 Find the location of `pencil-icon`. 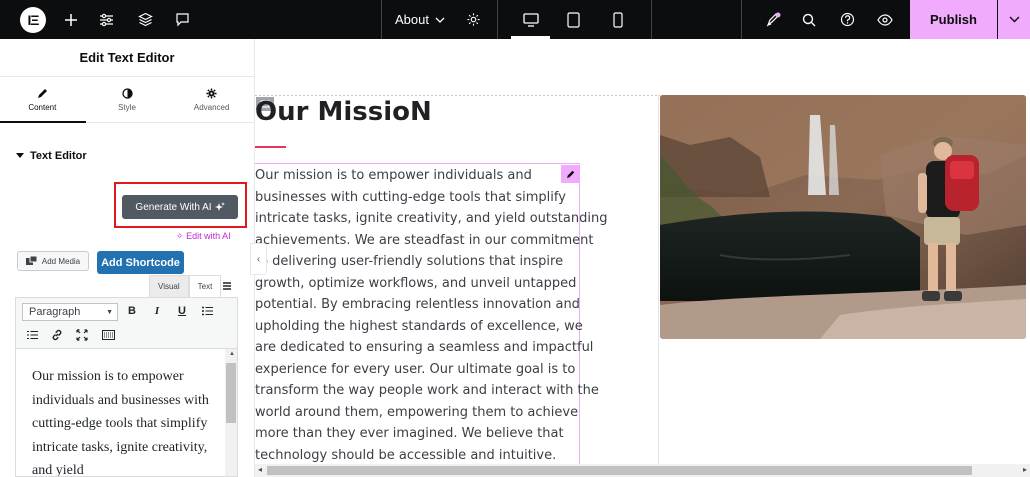

pencil-icon is located at coordinates (42, 93).